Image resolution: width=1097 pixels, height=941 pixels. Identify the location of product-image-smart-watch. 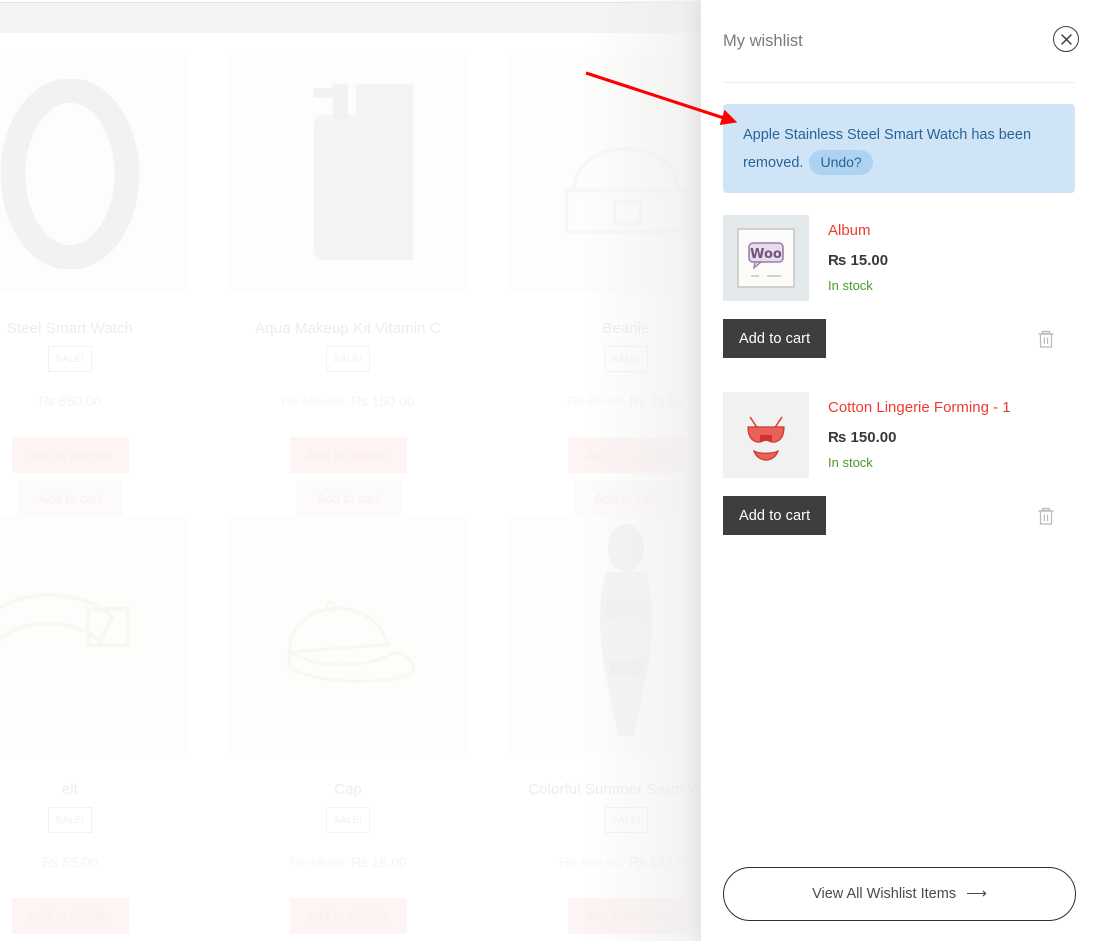
(94, 174).